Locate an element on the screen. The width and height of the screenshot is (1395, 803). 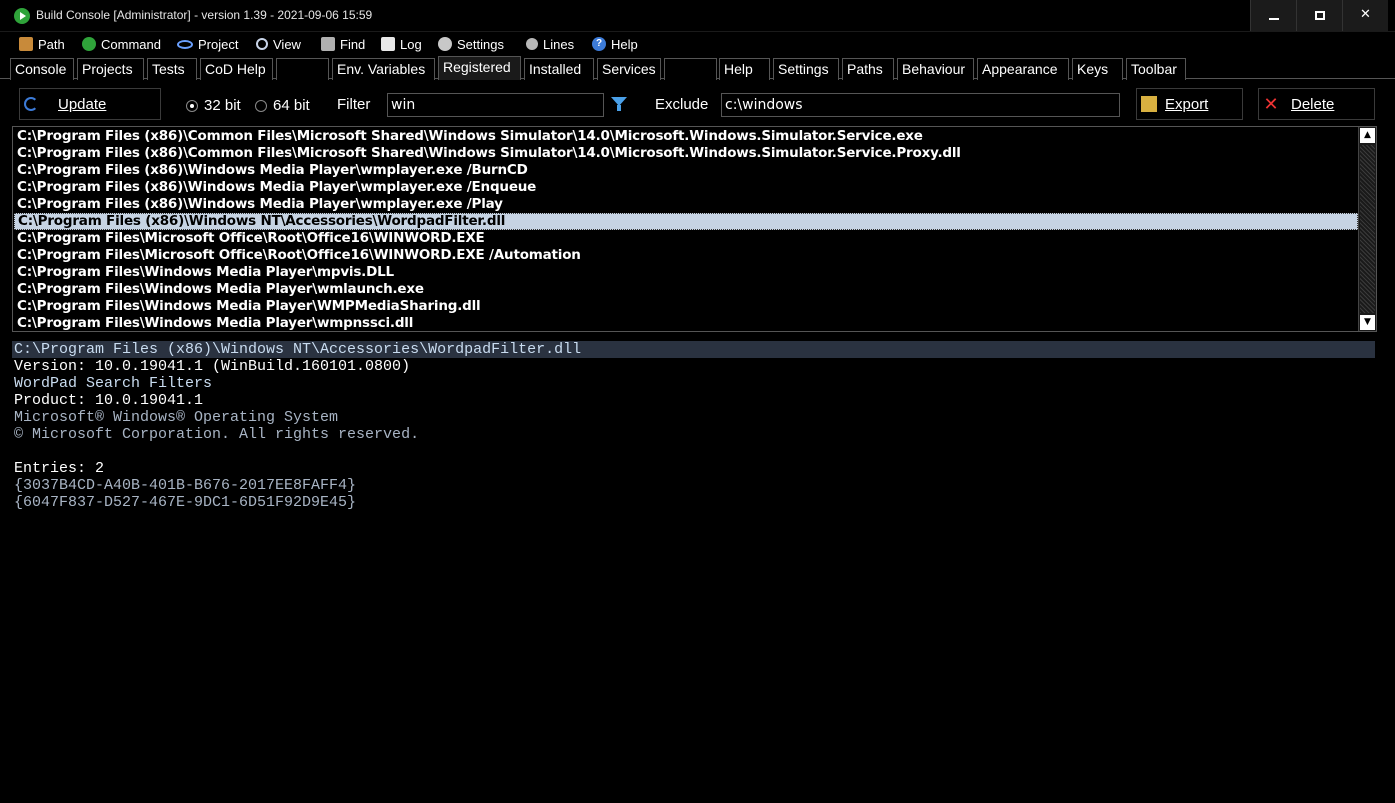
menu-project: Project is located at coordinates (207, 44).